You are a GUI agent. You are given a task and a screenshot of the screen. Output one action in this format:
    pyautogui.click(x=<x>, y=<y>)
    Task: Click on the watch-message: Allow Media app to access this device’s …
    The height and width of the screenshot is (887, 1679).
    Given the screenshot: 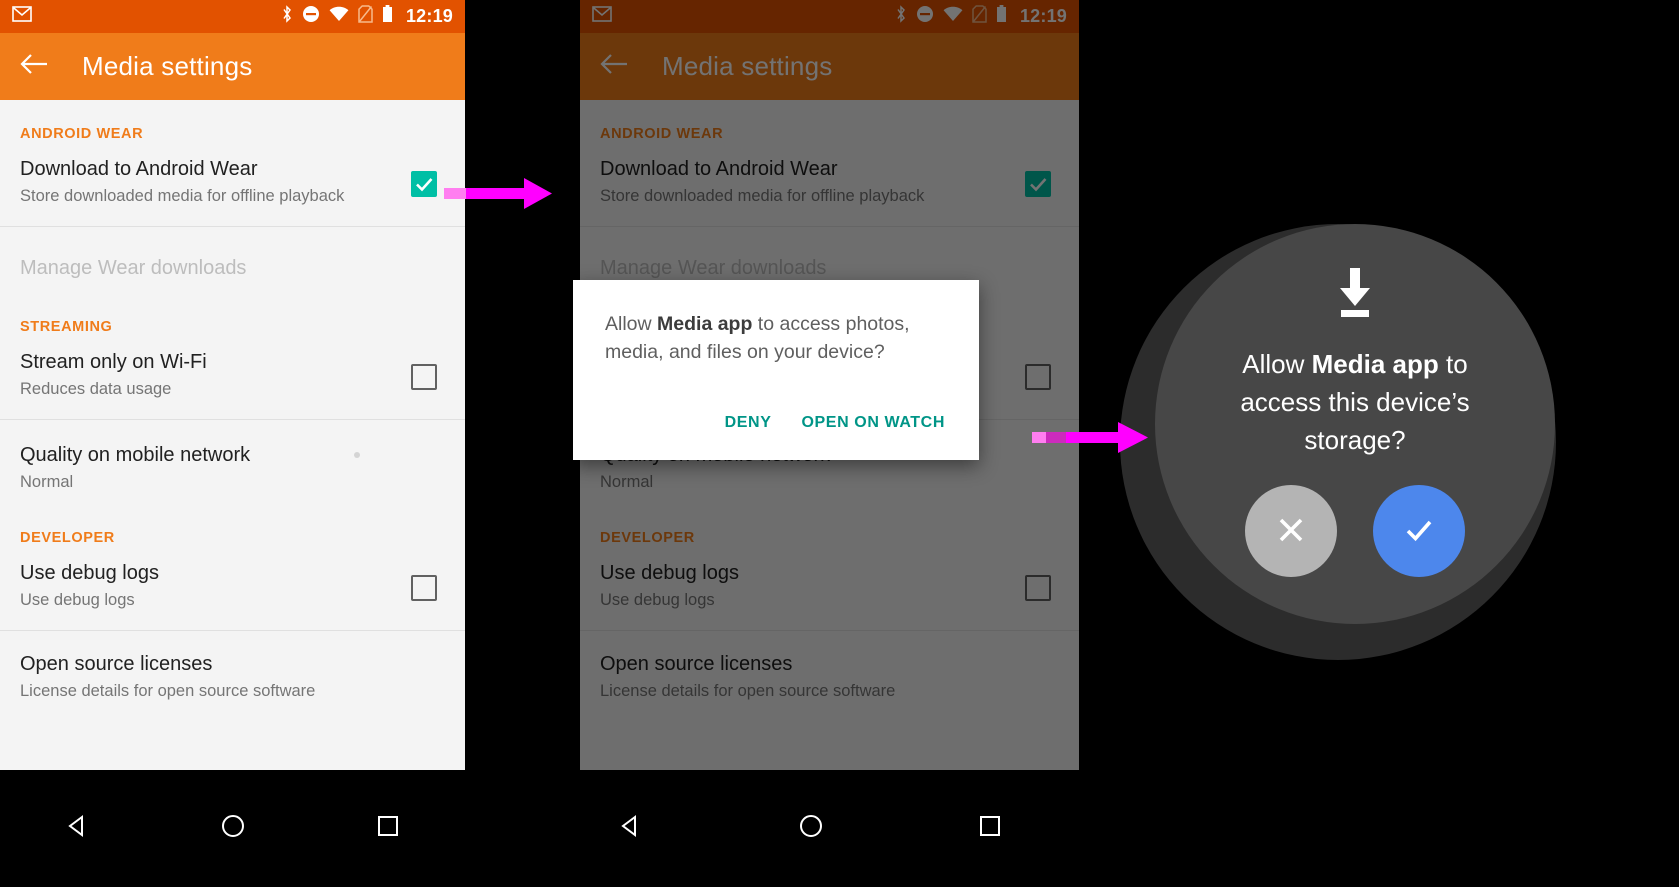 What is the action you would take?
    pyautogui.click(x=1355, y=402)
    